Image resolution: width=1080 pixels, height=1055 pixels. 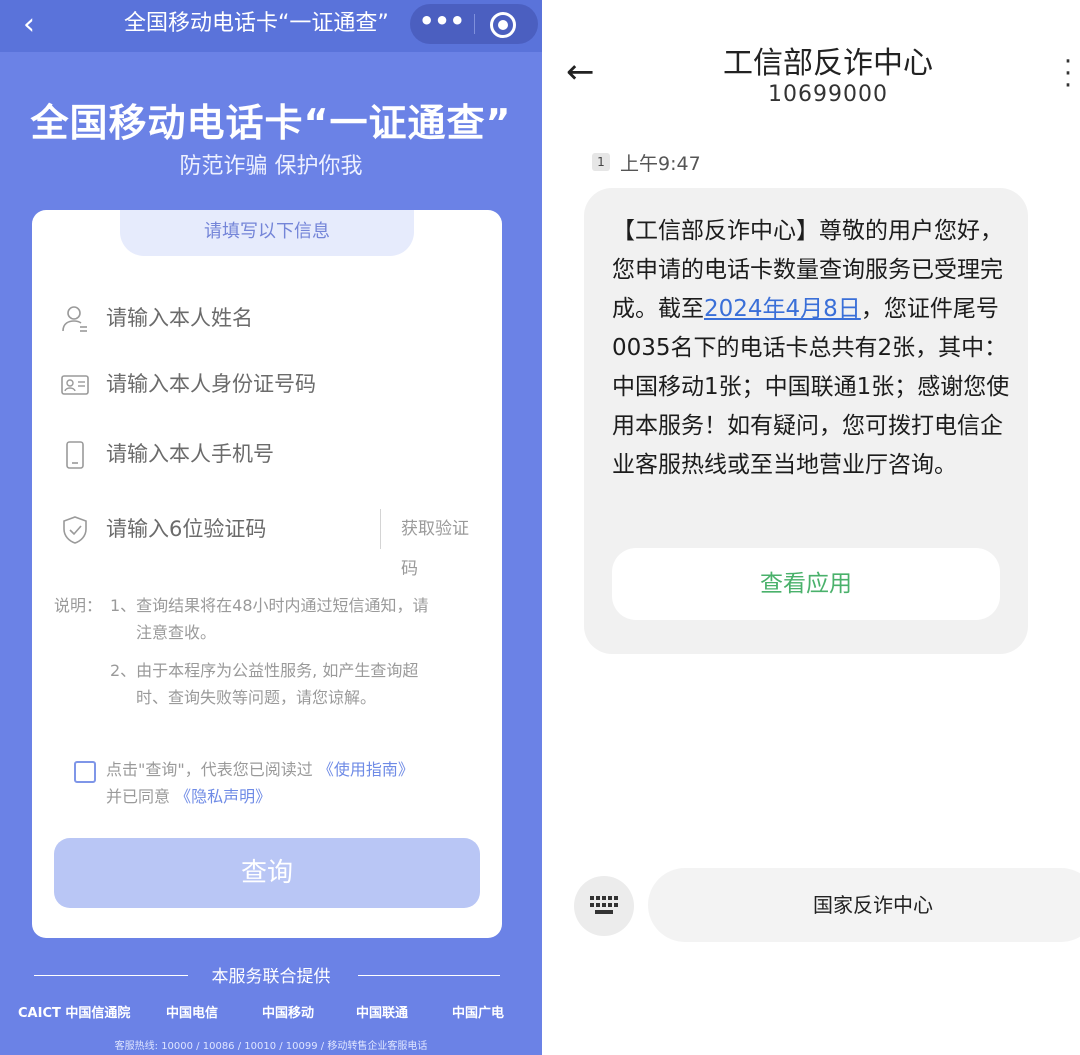 What do you see at coordinates (806, 584) in the screenshot?
I see `view-app-button: 查看应用` at bounding box center [806, 584].